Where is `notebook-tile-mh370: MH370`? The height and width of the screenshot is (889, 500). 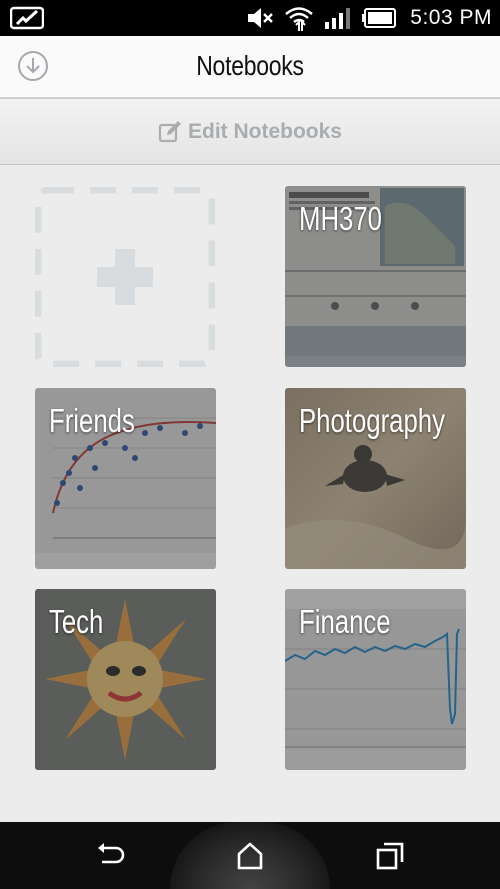
notebook-tile-mh370: MH370 is located at coordinates (375, 276).